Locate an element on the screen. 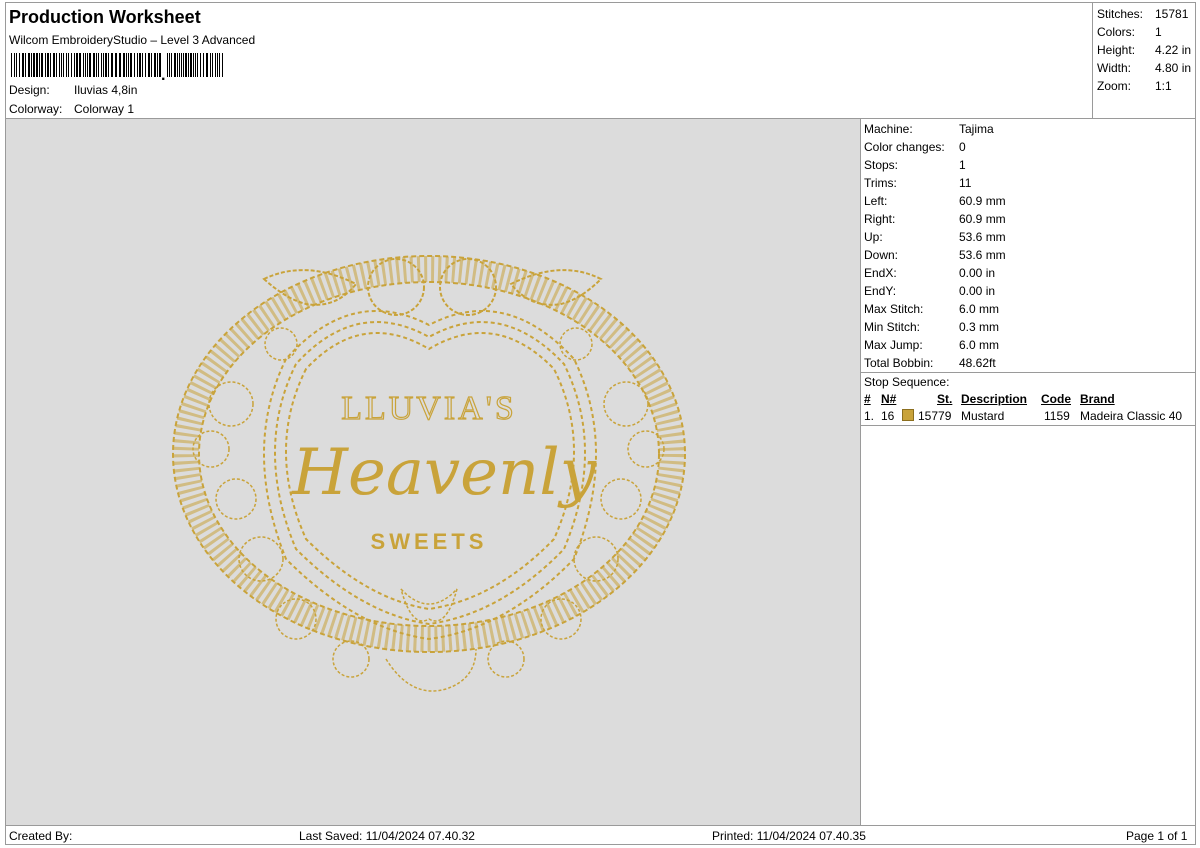 The image size is (1200, 848). machine-row: Machine: Tajima is located at coordinates (929, 129).